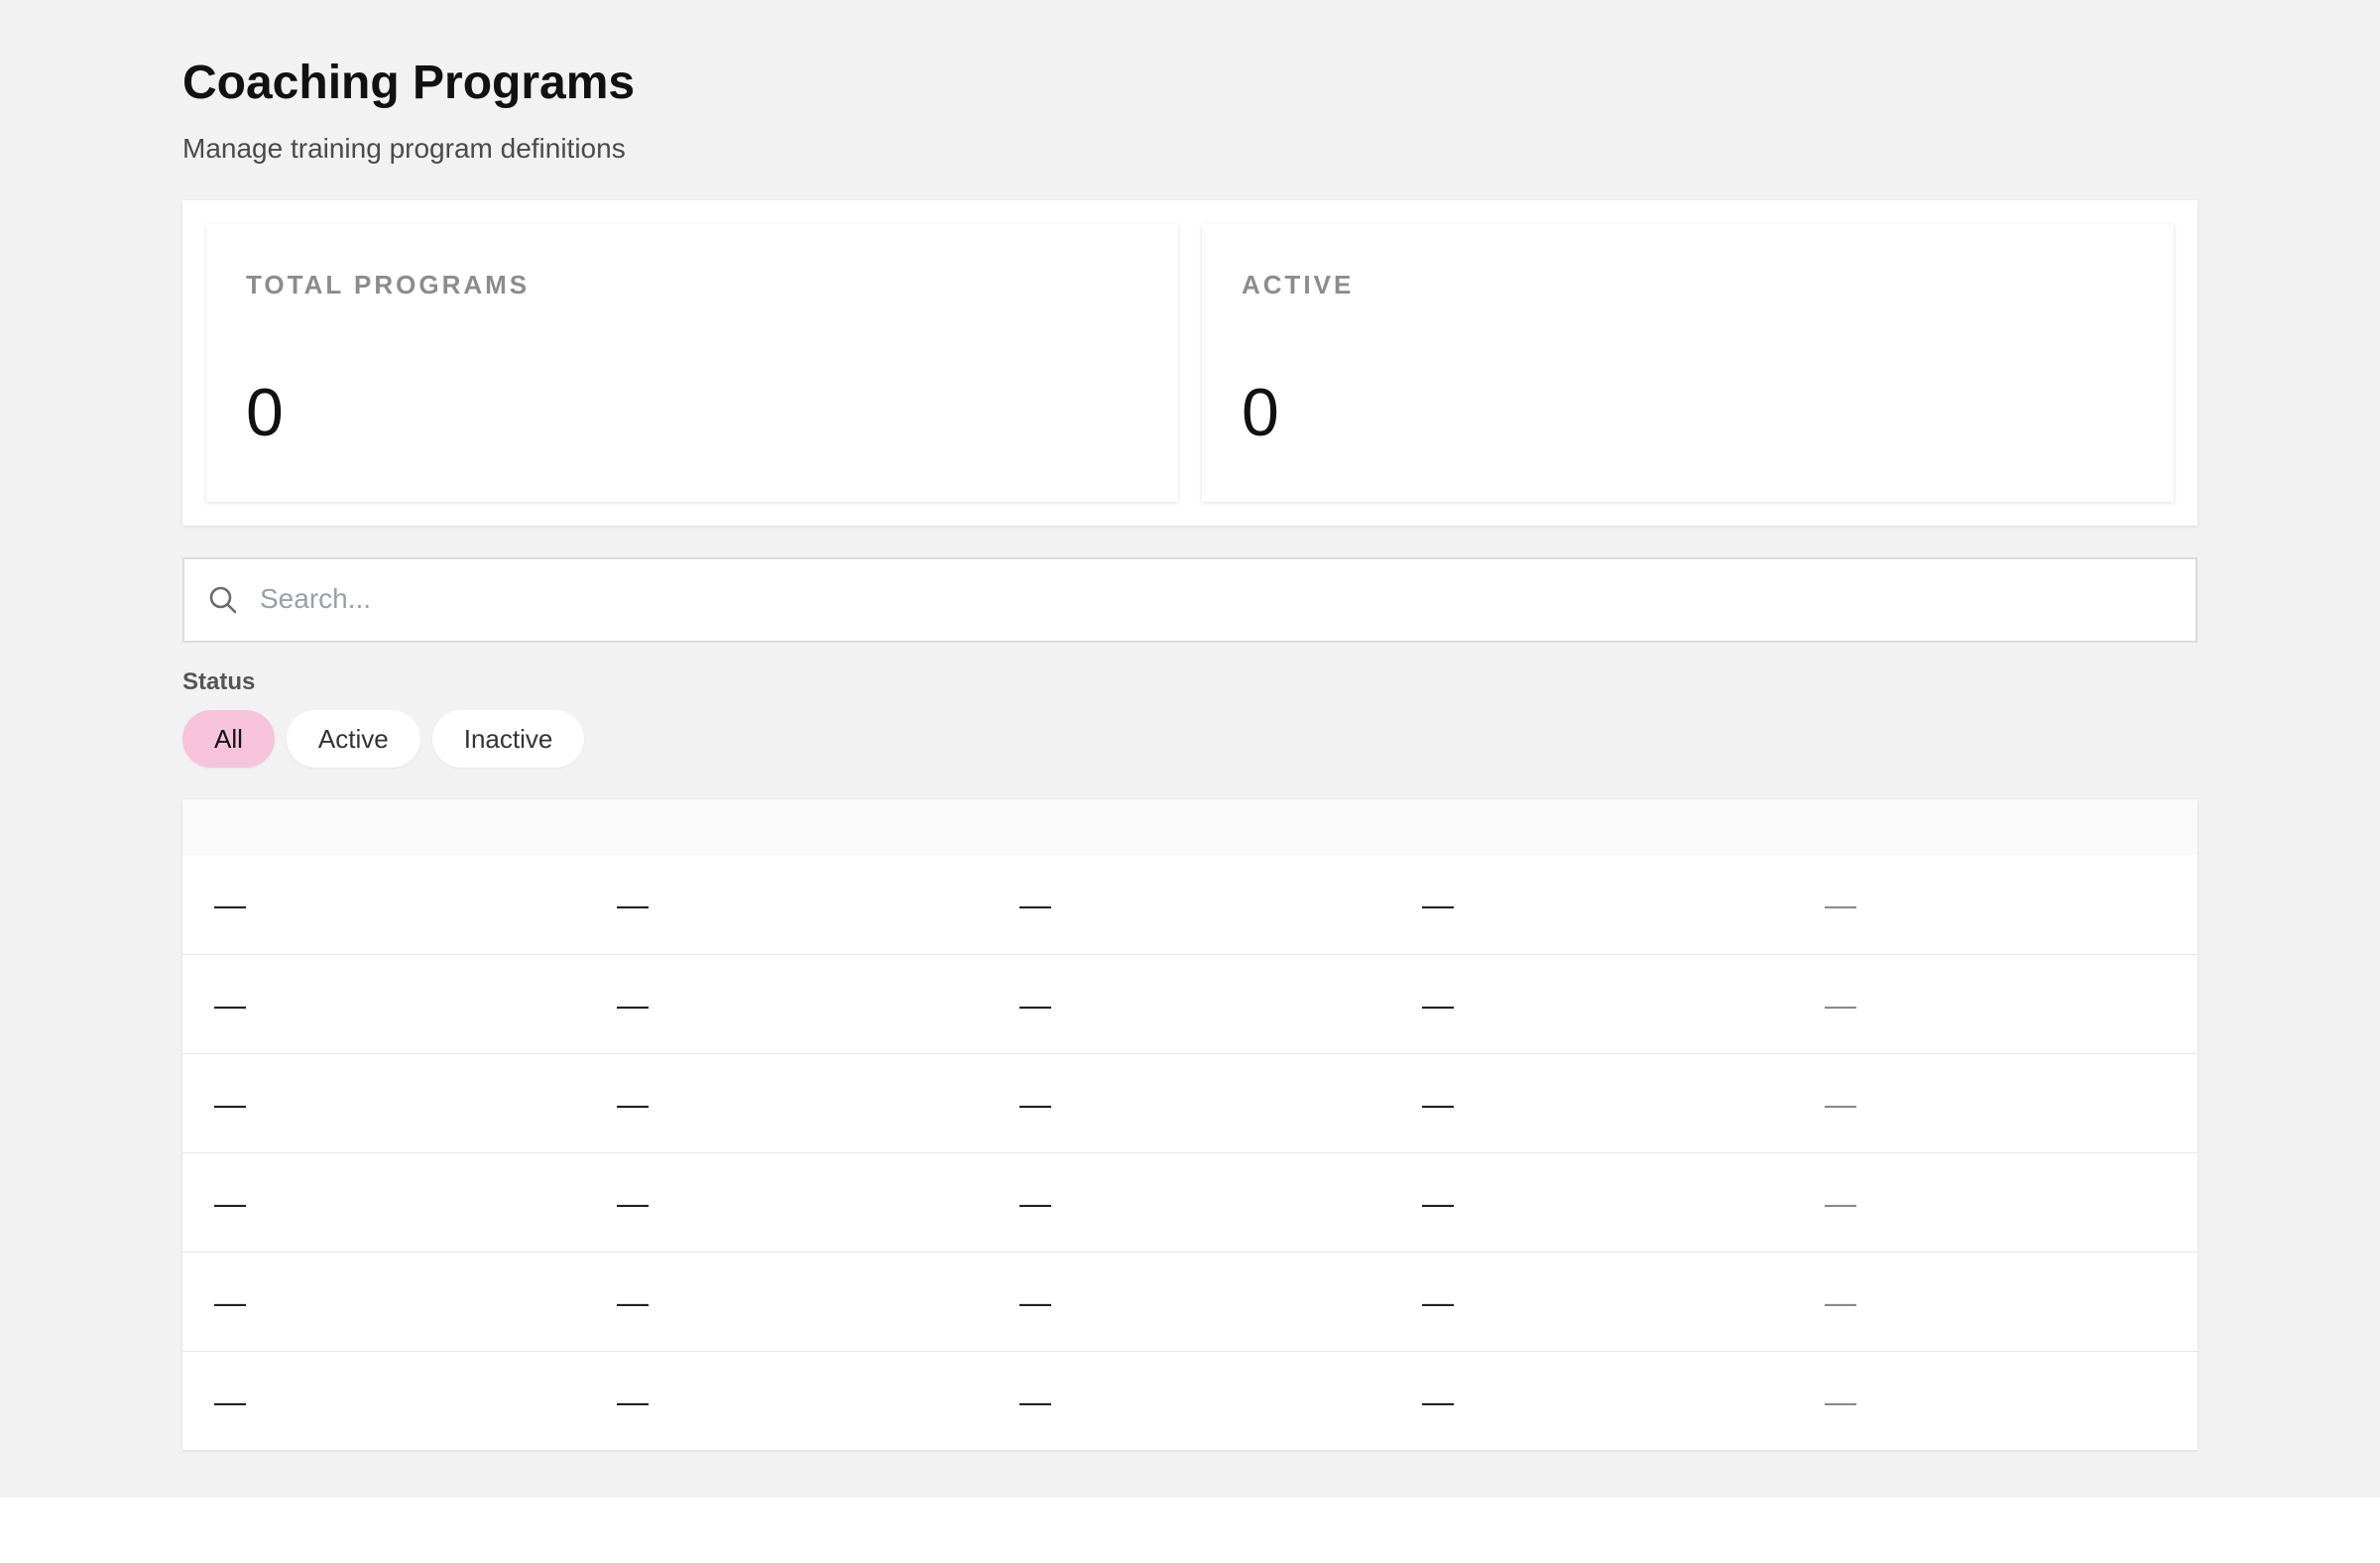 This screenshot has height=1563, width=2380. Describe the element at coordinates (228, 739) in the screenshot. I see `filter-chip-all: All` at that location.